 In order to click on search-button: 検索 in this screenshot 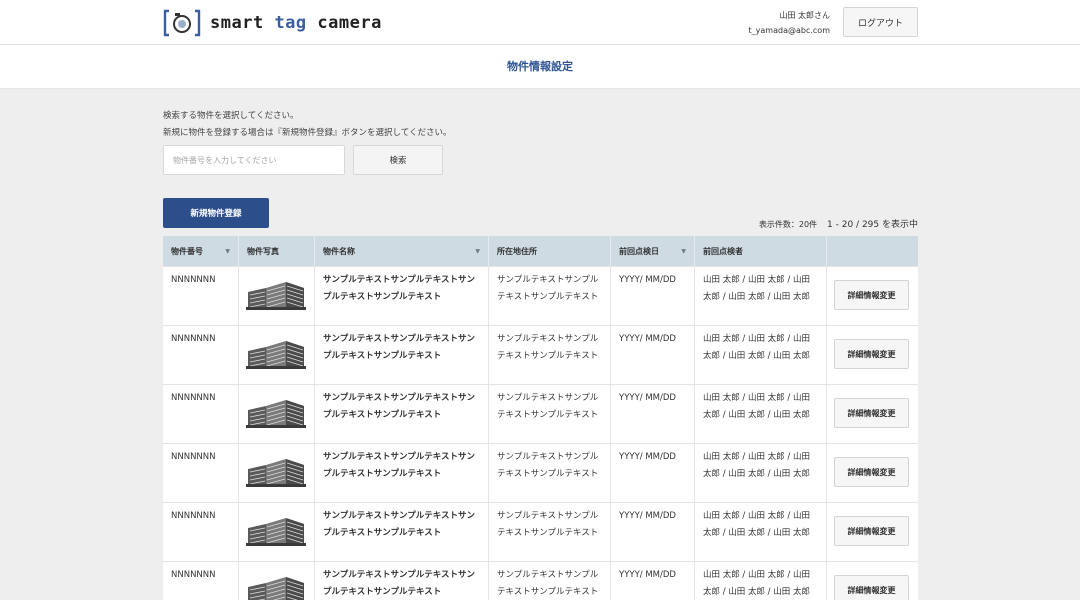, I will do `click(398, 160)`.